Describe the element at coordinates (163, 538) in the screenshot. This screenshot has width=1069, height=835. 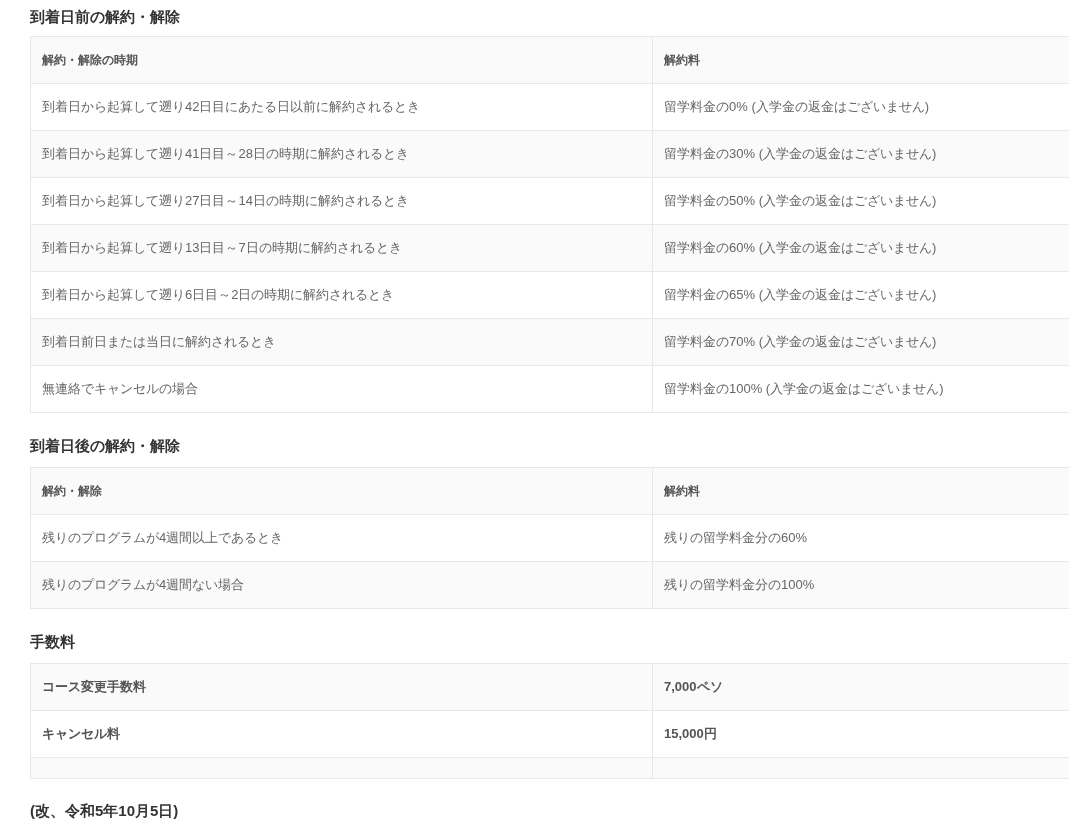
I see `table-cell-text: 残りのプログラムが4週間以上であるとき` at that location.